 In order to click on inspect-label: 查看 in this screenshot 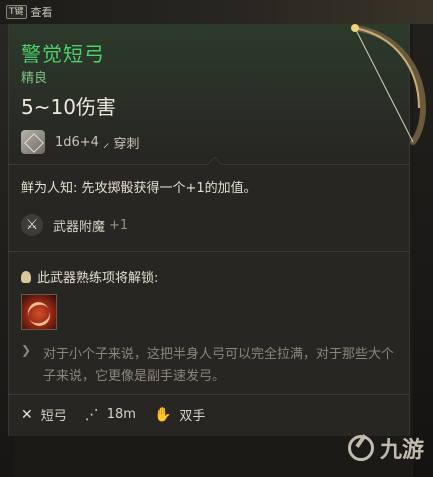, I will do `click(41, 12)`.